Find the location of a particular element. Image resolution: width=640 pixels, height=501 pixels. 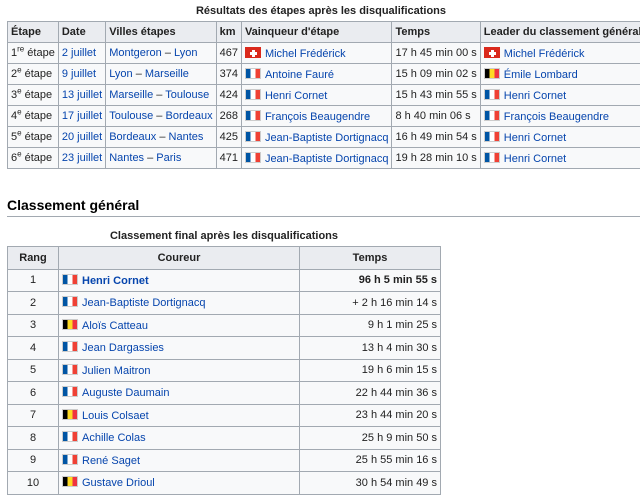

gc-row: 8 Achille Colas 25 h 9 min 50 s is located at coordinates (224, 438).